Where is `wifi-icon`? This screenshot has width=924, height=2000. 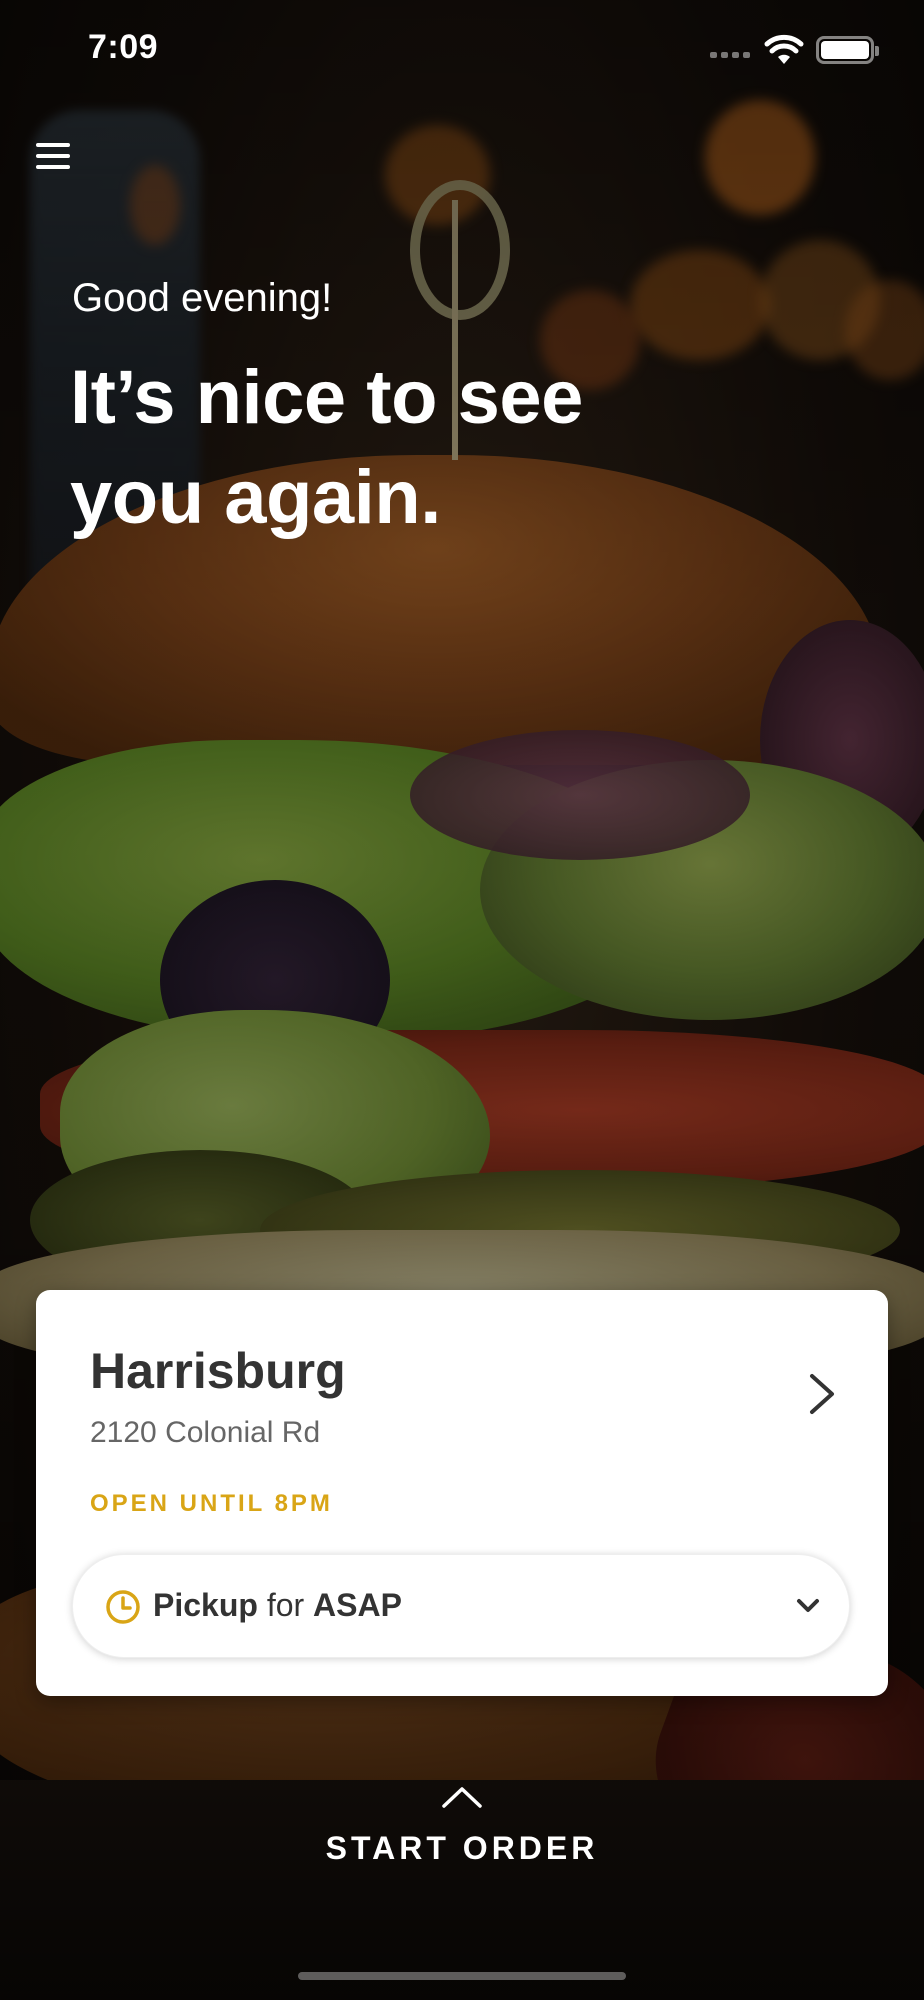 wifi-icon is located at coordinates (784, 49).